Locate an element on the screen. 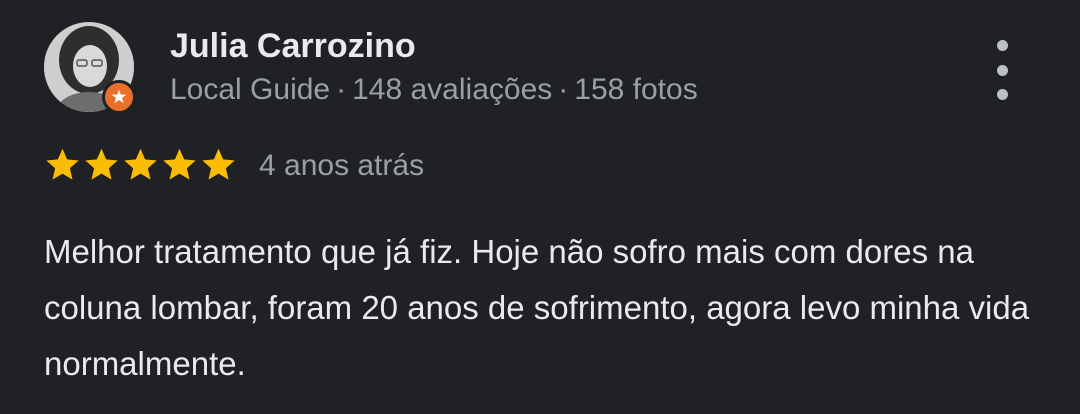  star-rating is located at coordinates (140, 164).